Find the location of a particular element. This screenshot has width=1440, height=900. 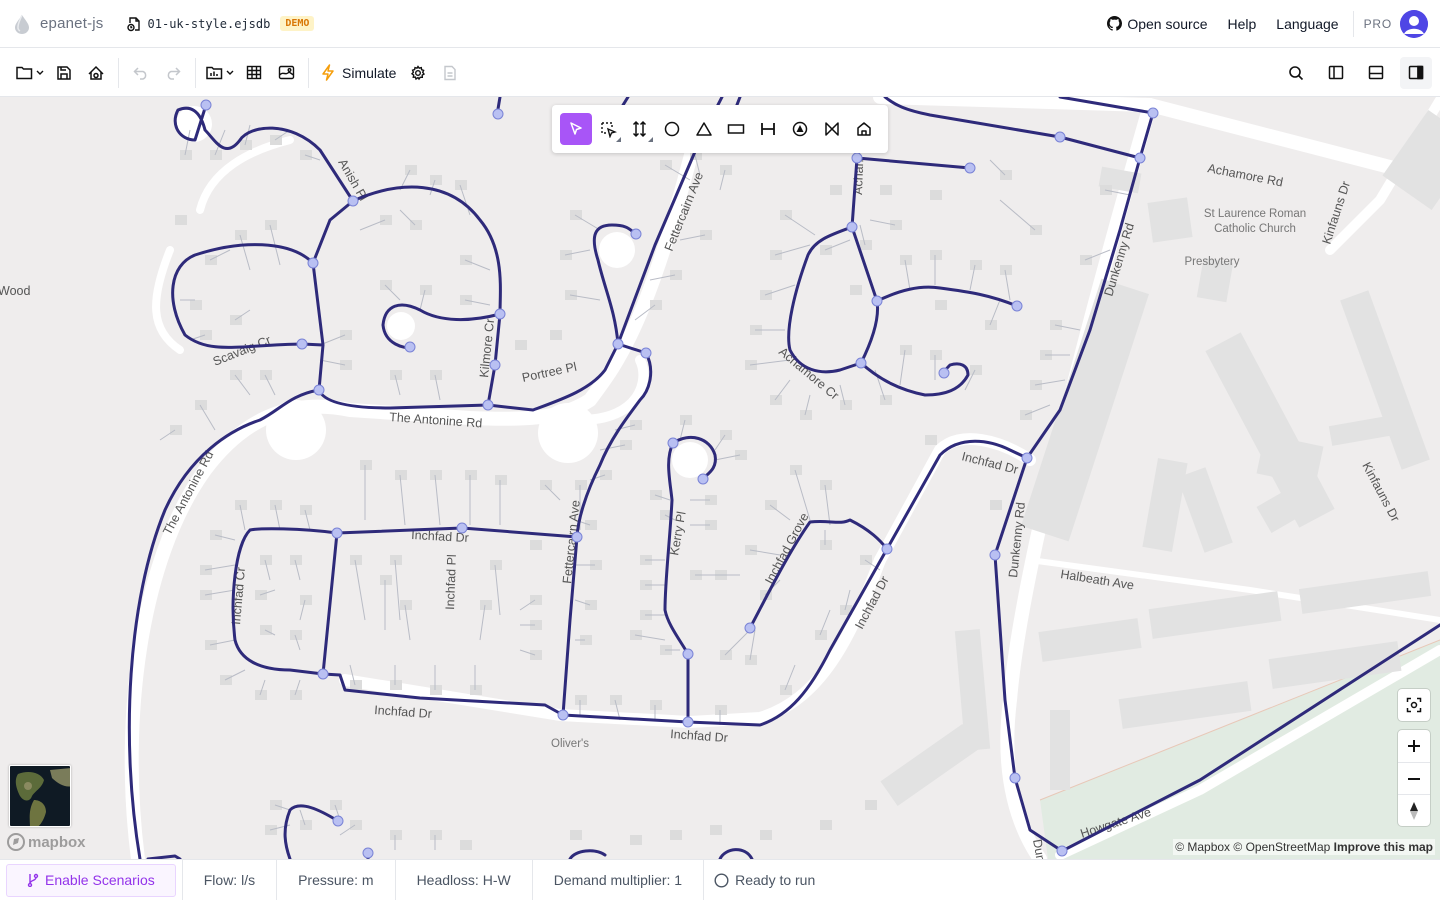

pressure-units-label: Pressure: m is located at coordinates (336, 880).